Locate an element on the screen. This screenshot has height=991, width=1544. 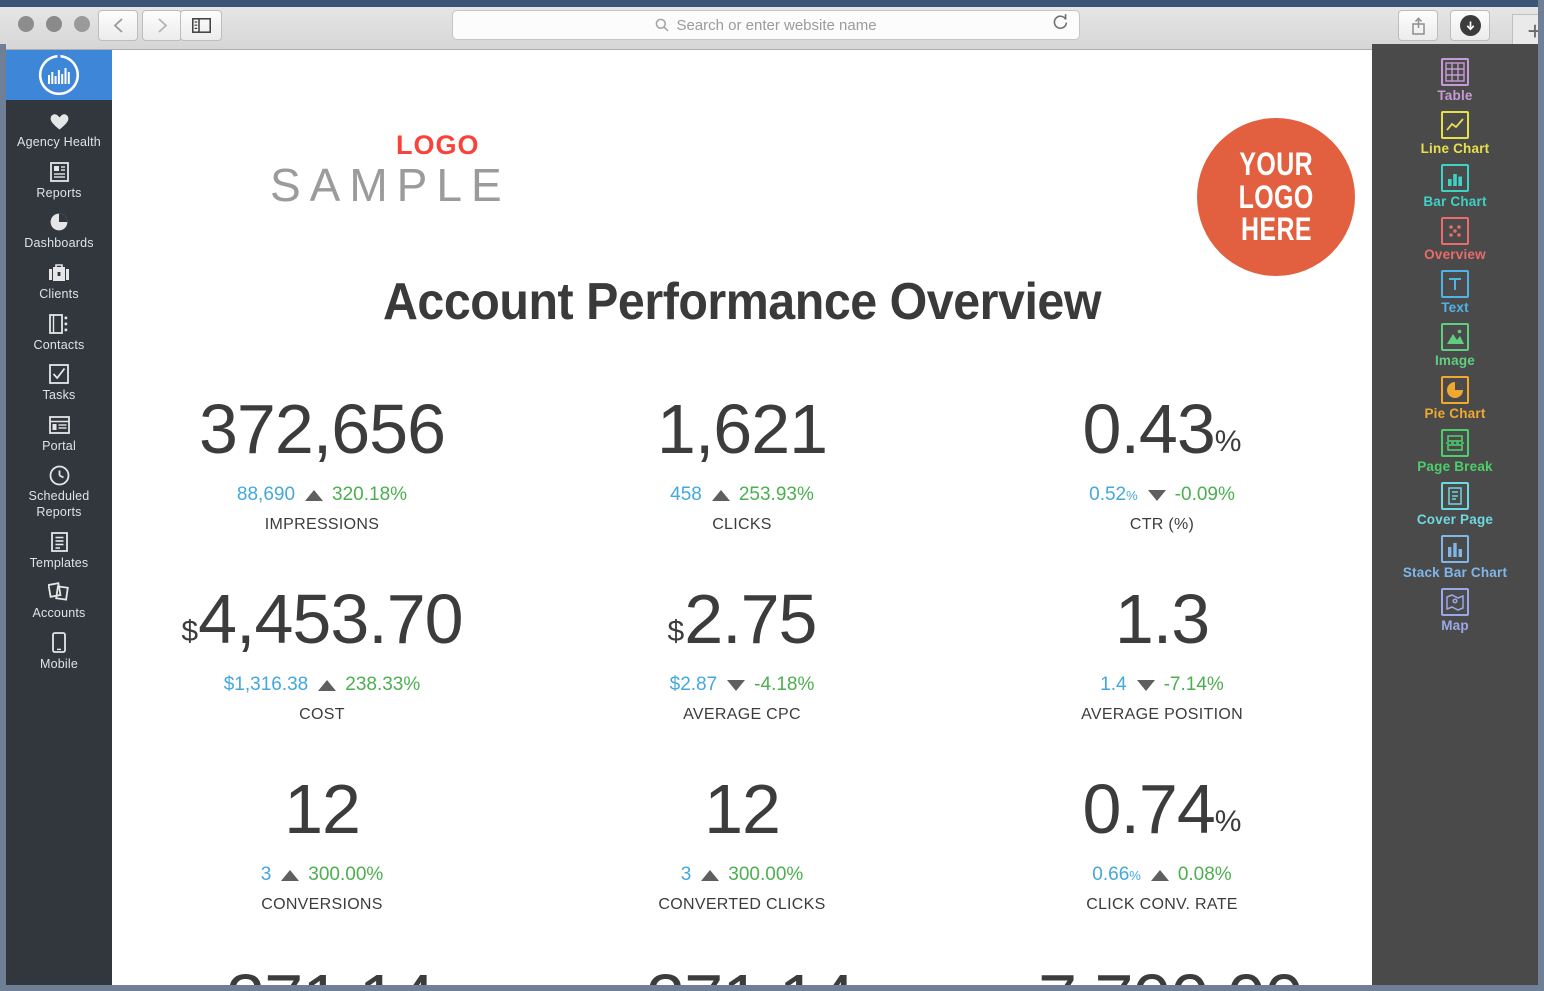
search-icon is located at coordinates (662, 25).